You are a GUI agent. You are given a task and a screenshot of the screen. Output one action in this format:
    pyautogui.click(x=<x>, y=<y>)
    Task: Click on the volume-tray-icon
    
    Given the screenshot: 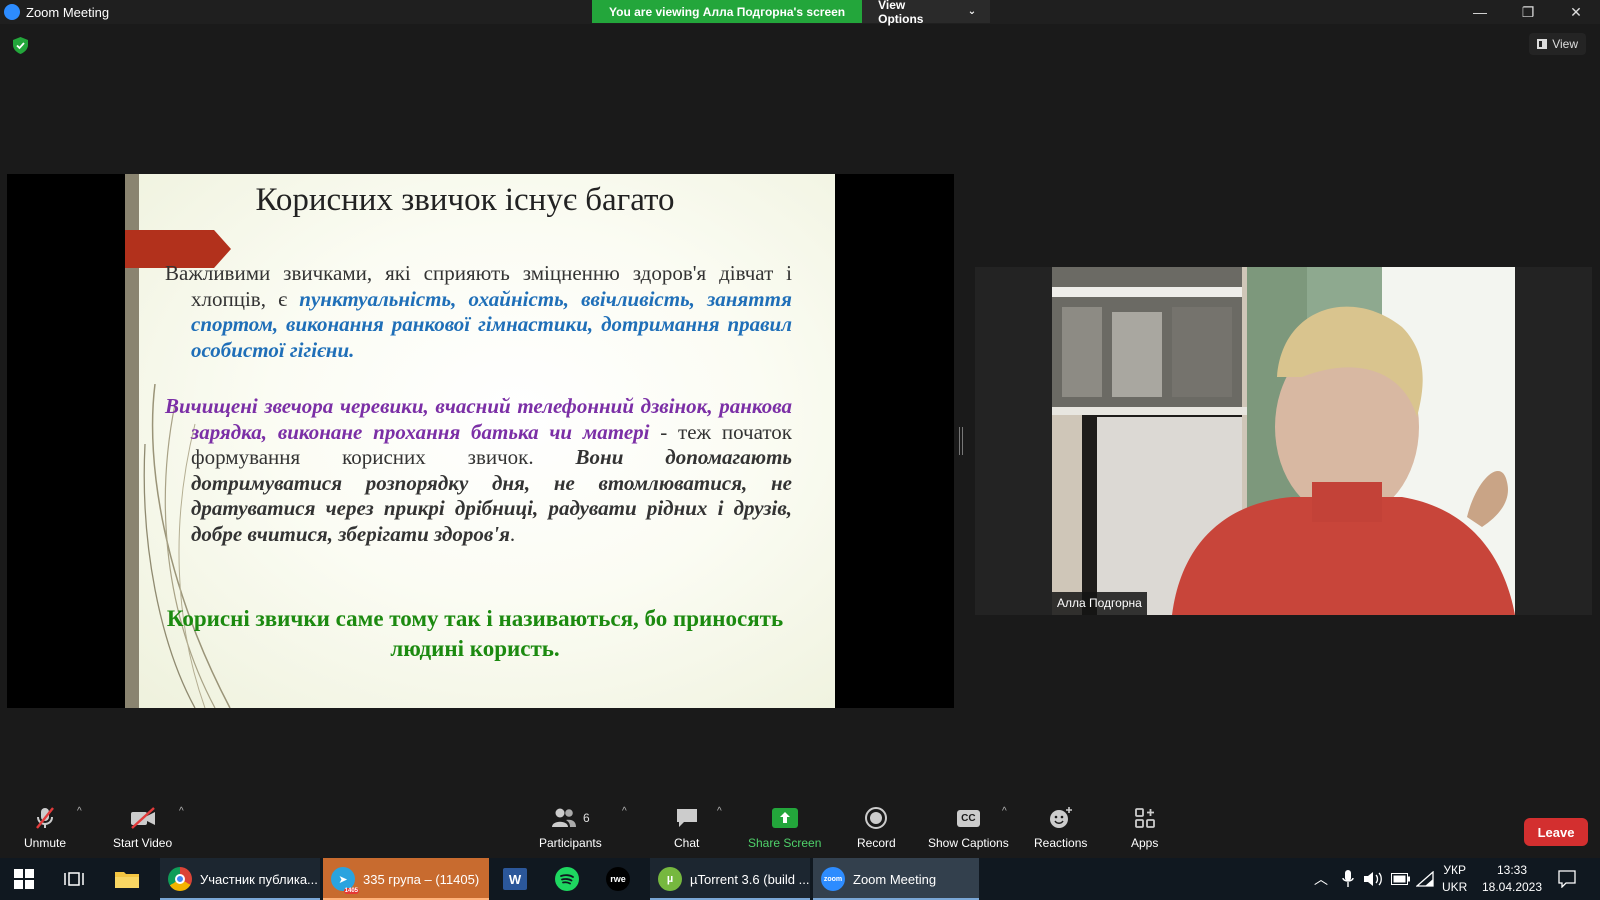 What is the action you would take?
    pyautogui.click(x=1374, y=879)
    